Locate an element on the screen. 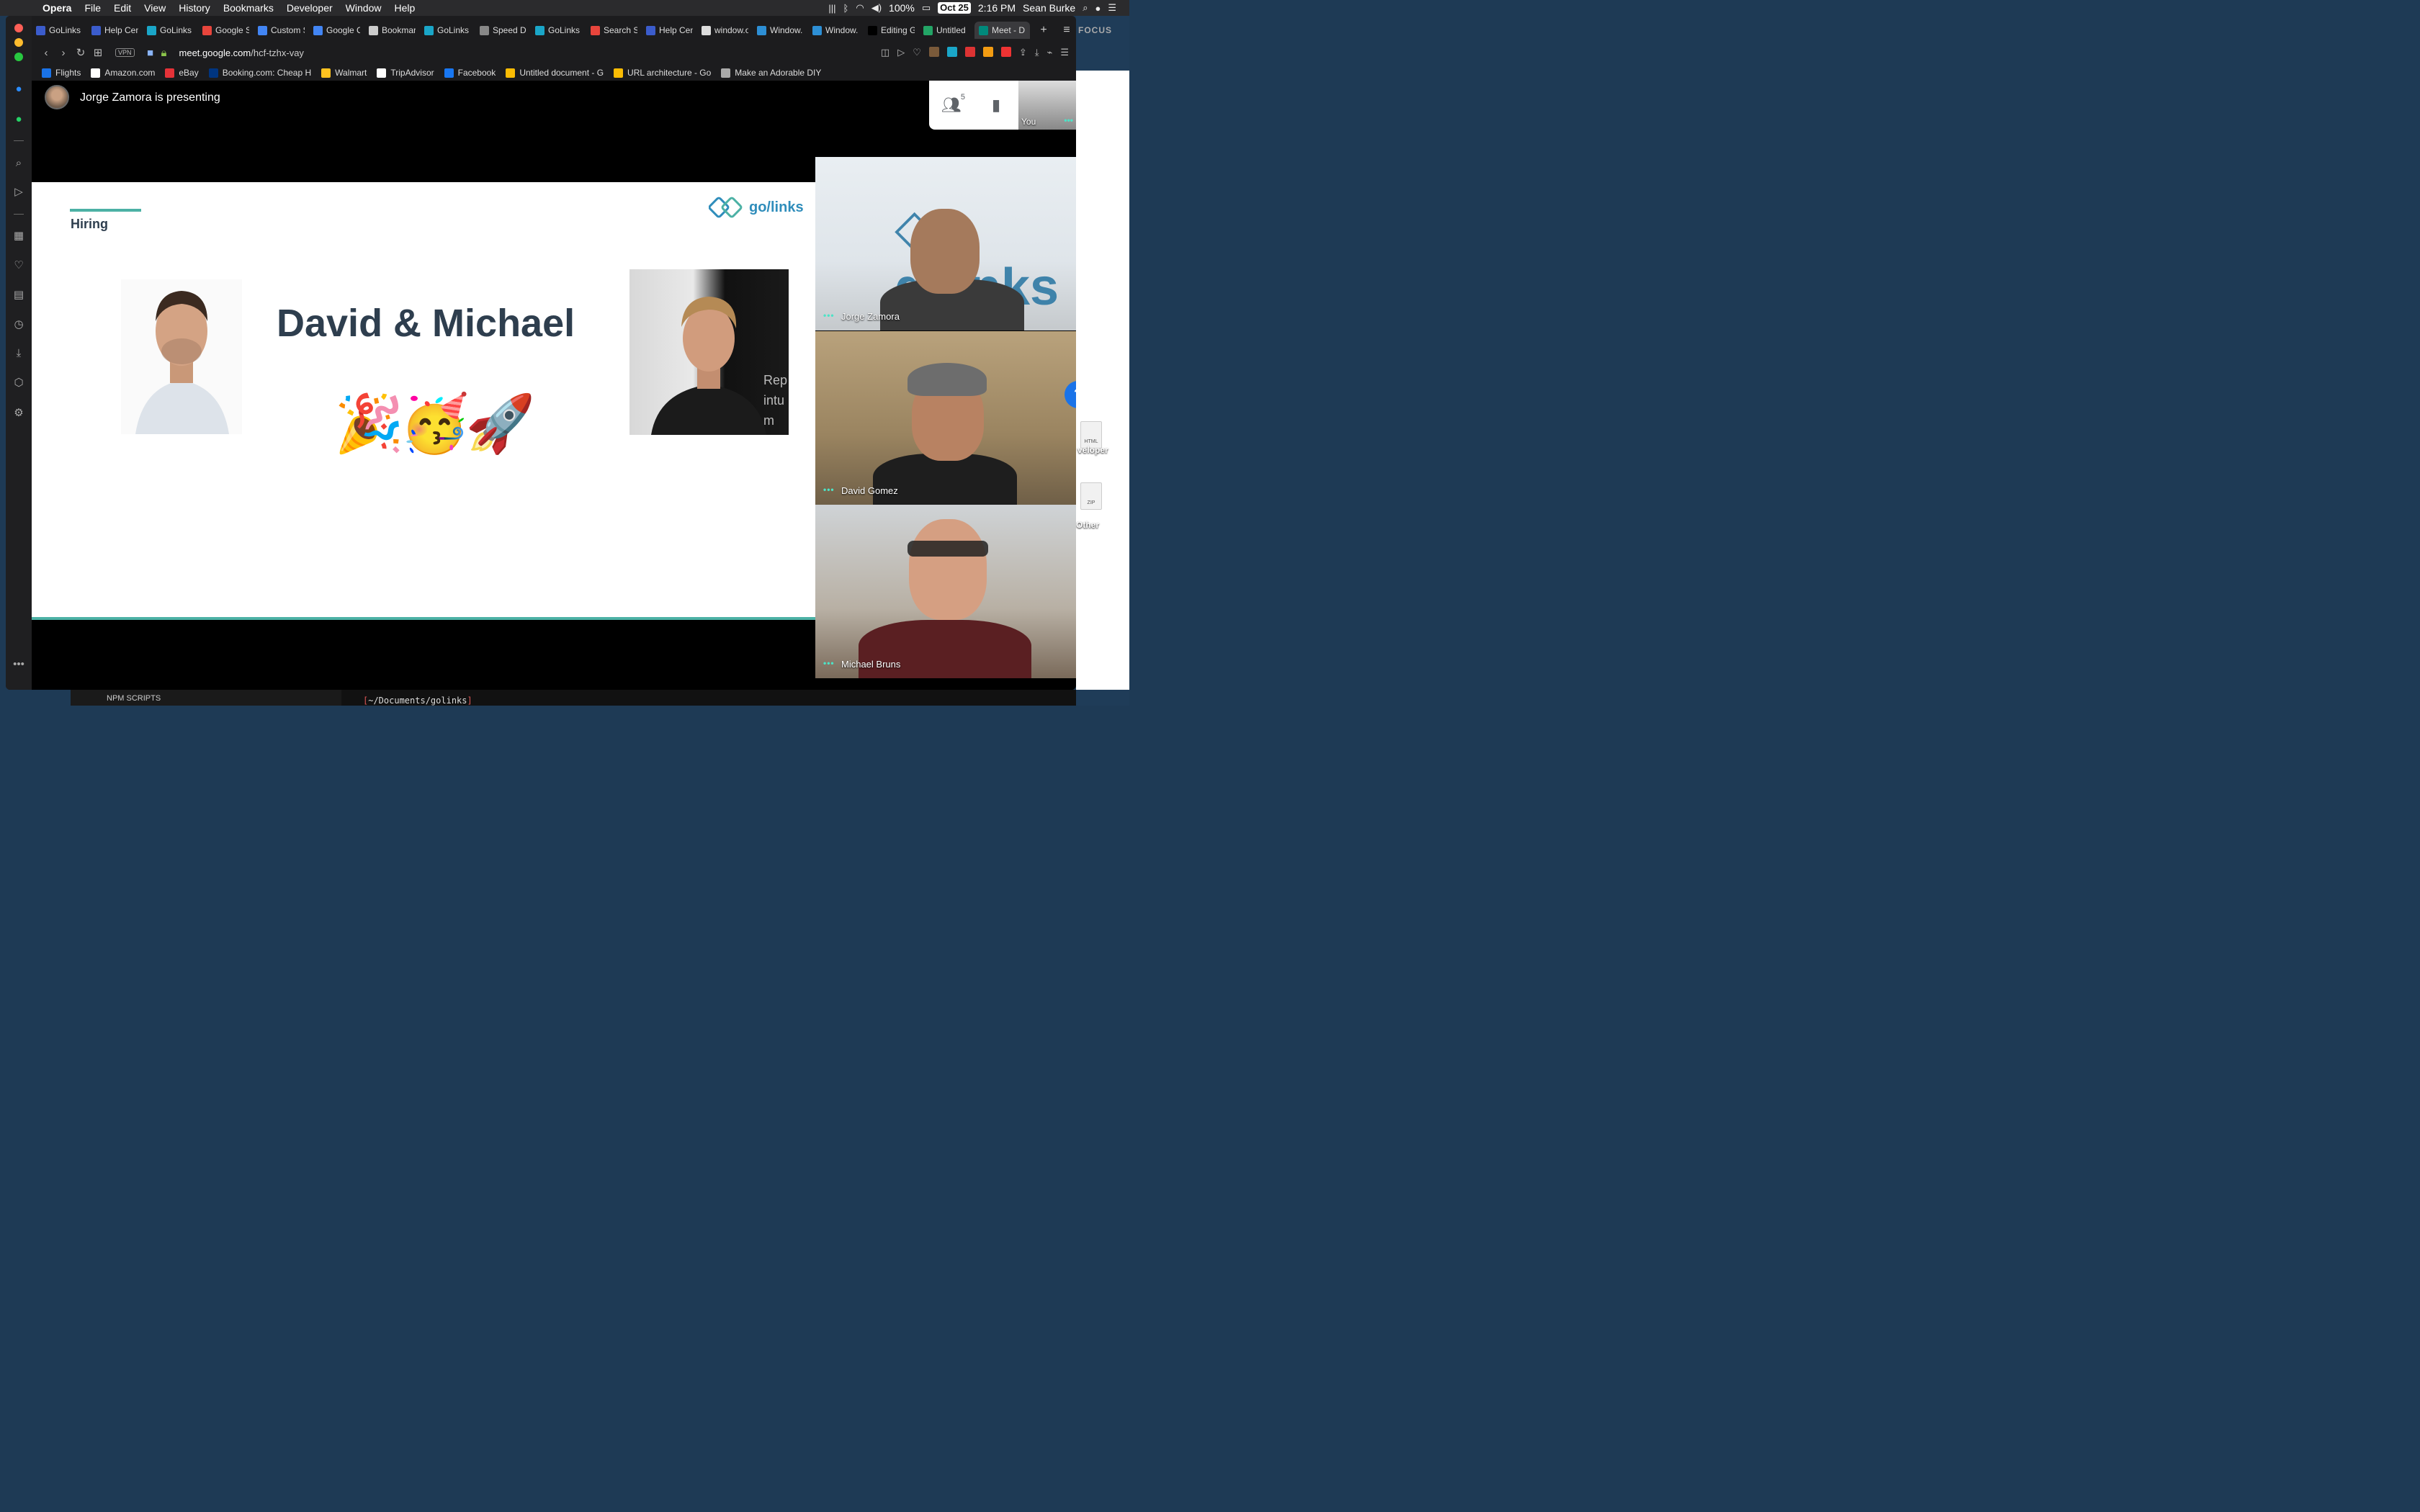  lock-icon: 🔒︎ is located at coordinates (164, 53).